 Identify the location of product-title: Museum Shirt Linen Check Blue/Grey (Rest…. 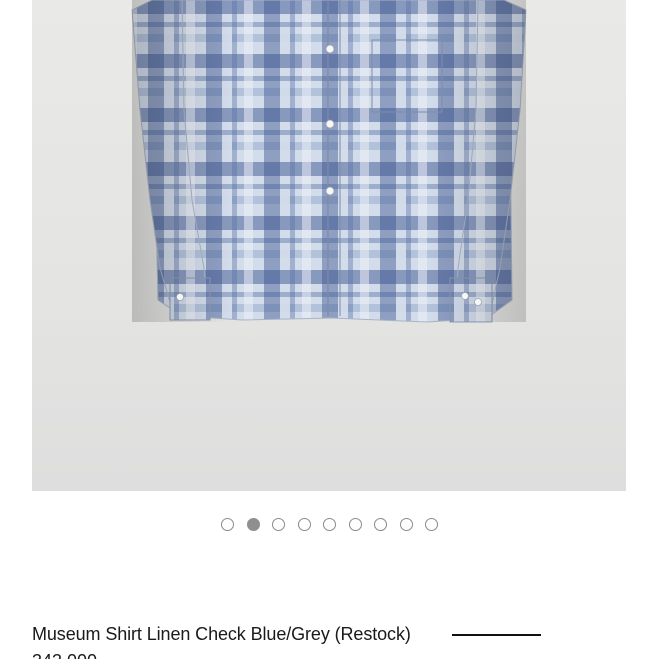
(221, 634).